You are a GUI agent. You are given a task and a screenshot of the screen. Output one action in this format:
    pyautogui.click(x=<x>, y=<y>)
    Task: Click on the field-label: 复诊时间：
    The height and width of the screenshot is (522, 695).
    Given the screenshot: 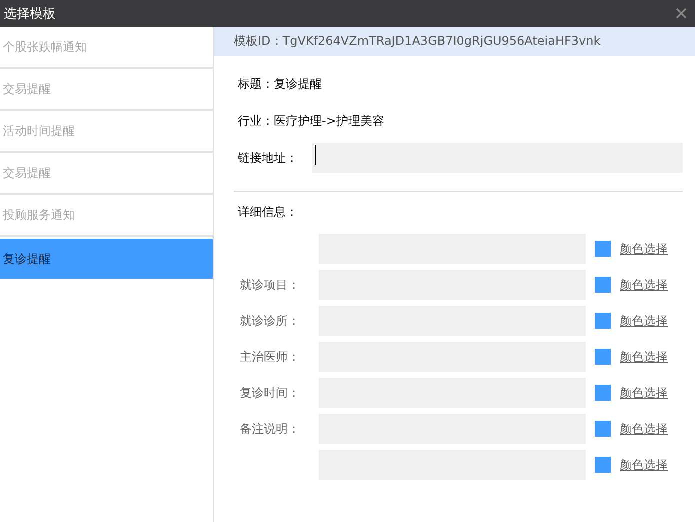 What is the action you would take?
    pyautogui.click(x=270, y=393)
    